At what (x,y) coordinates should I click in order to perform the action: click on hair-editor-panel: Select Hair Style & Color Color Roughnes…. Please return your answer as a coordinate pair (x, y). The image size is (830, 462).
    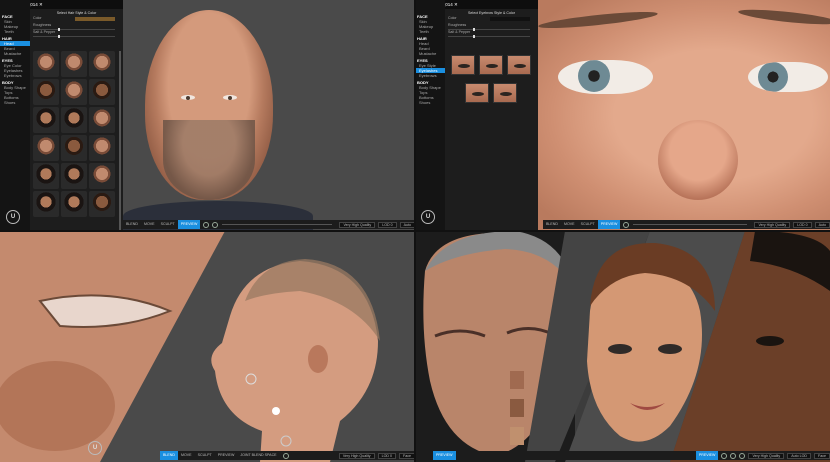
    Looking at the image, I should click on (76, 120).